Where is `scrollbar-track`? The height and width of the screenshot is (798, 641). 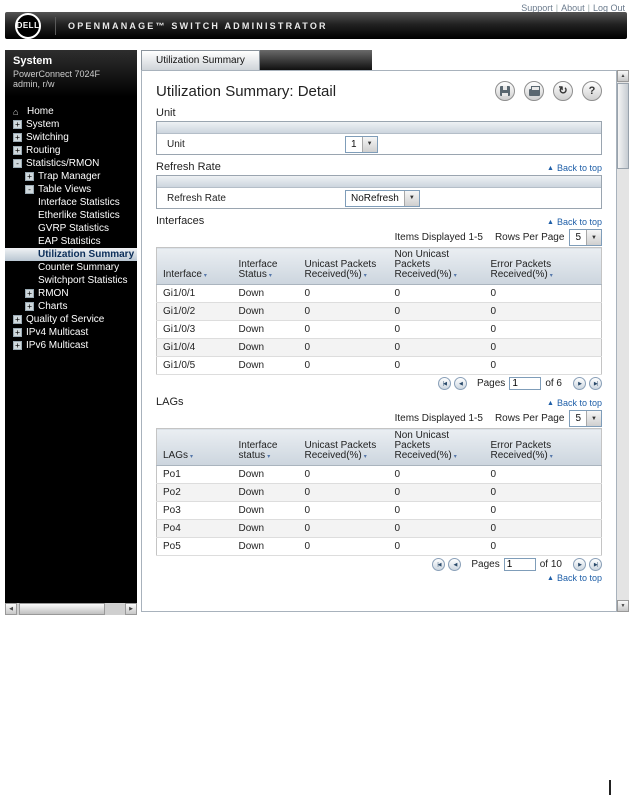 scrollbar-track is located at coordinates (71, 609).